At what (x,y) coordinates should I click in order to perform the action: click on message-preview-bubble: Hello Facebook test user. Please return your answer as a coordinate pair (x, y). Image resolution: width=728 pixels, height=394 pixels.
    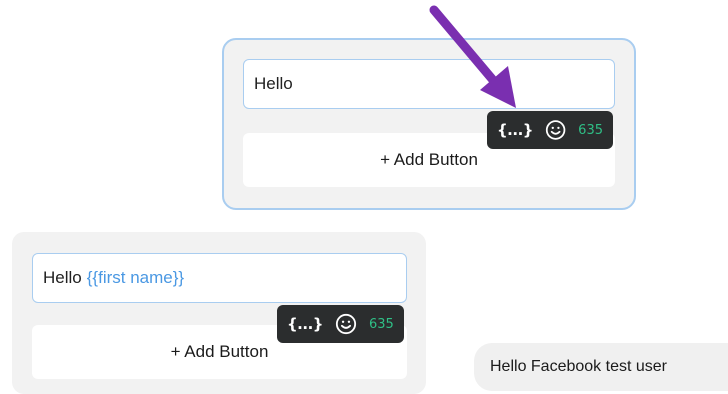
    Looking at the image, I should click on (601, 367).